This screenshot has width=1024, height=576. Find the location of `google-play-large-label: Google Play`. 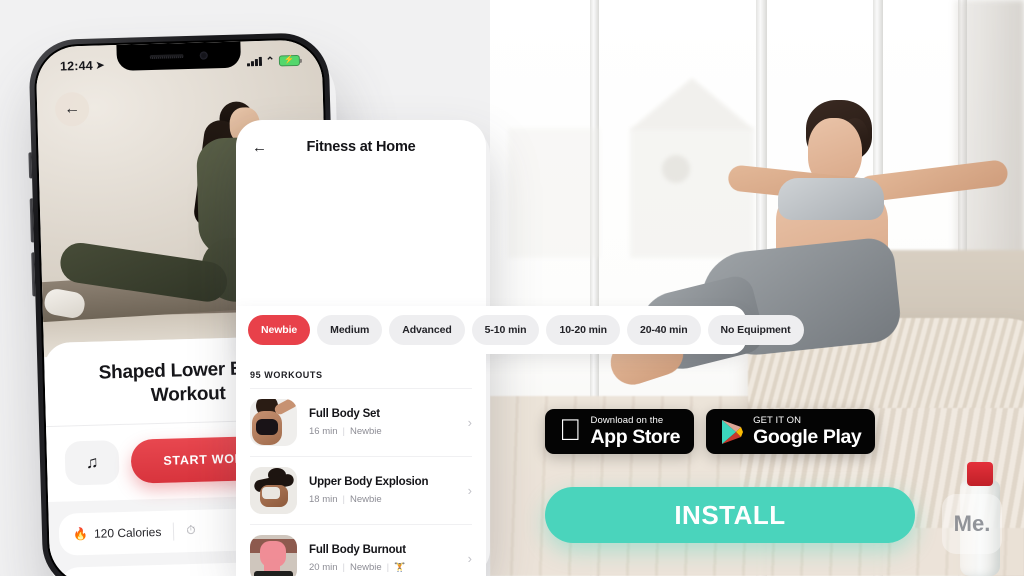

google-play-large-label: Google Play is located at coordinates (796, 436).